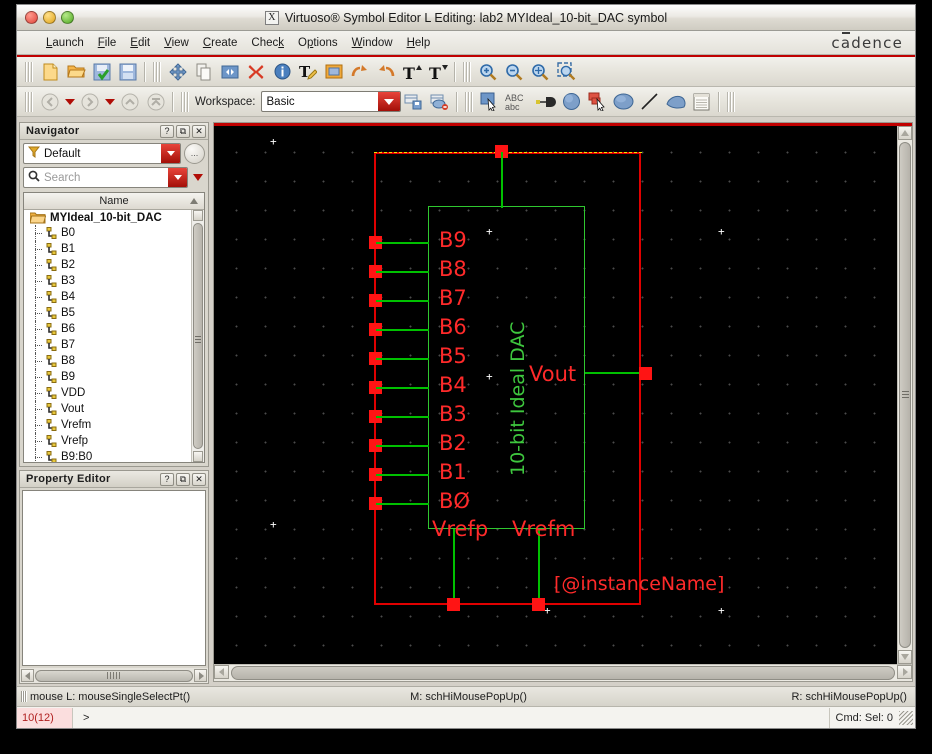 This screenshot has height=754, width=932. What do you see at coordinates (204, 72) in the screenshot?
I see `copy-icon` at bounding box center [204, 72].